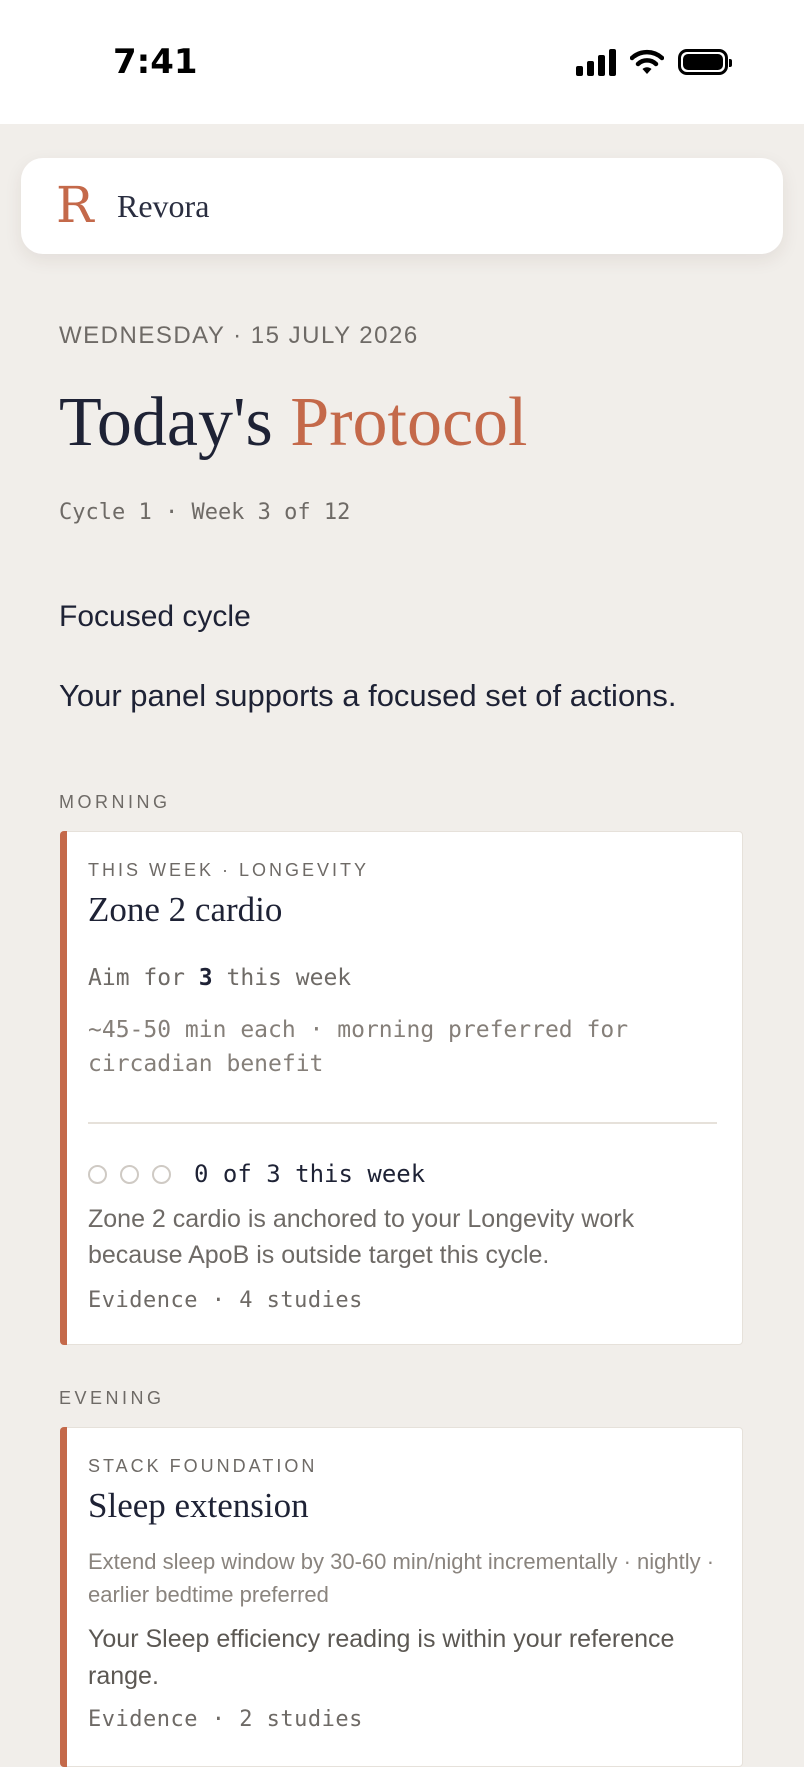 The image size is (804, 1767). What do you see at coordinates (203, 1466) in the screenshot?
I see `card-eyebrow: STACK FOUNDATION` at bounding box center [203, 1466].